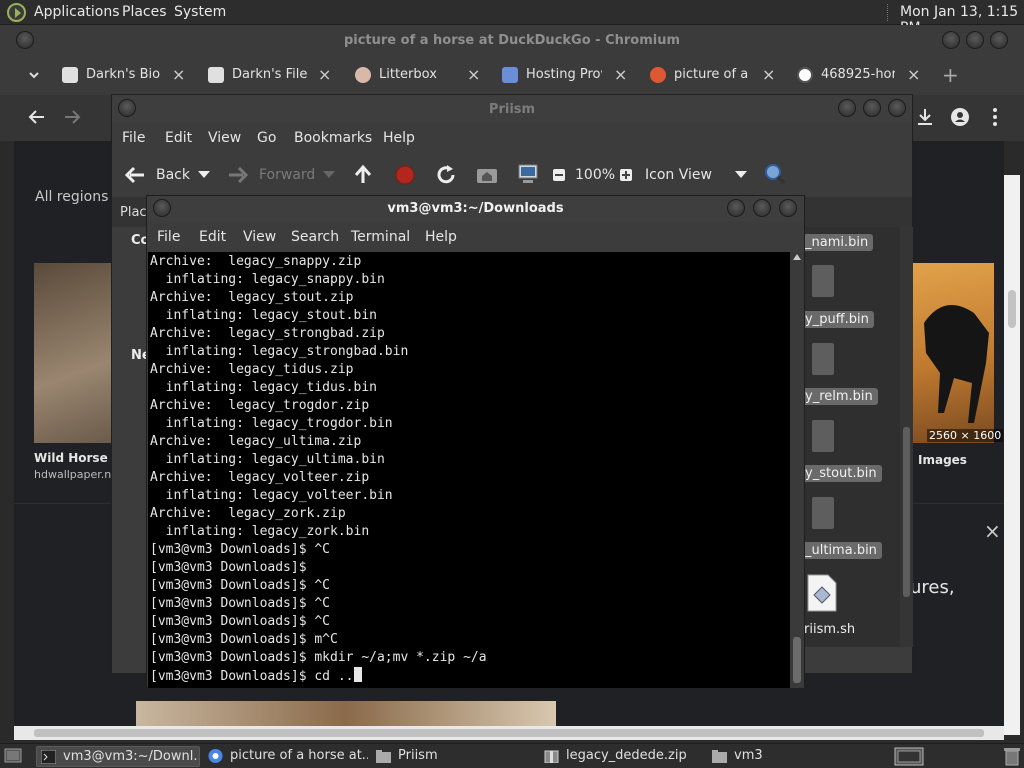 Image resolution: width=1024 pixels, height=768 pixels. Describe the element at coordinates (925, 117) in the screenshot. I see `download-icon` at that location.